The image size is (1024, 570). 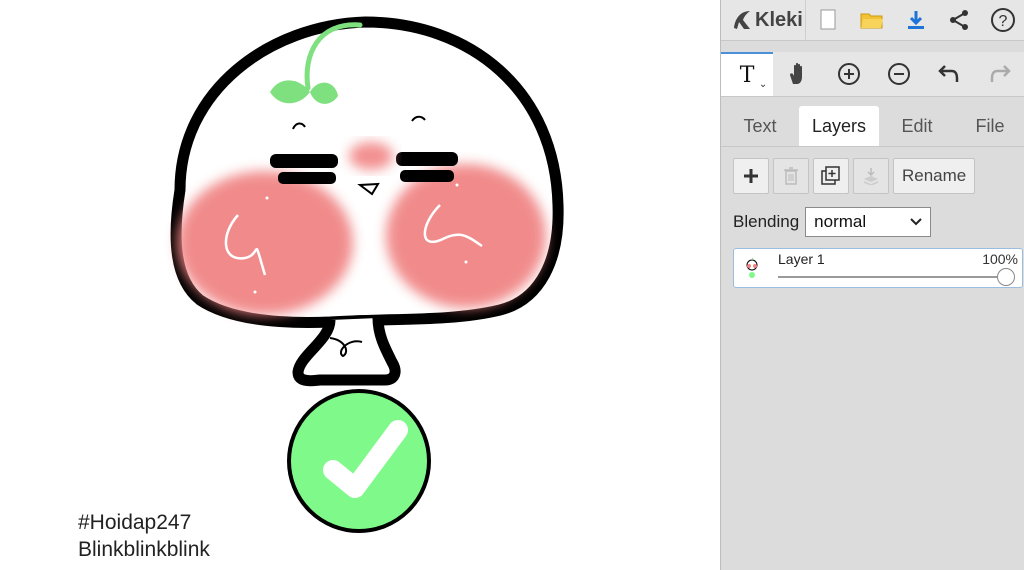 I want to click on delete-layer-button, so click(x=791, y=176).